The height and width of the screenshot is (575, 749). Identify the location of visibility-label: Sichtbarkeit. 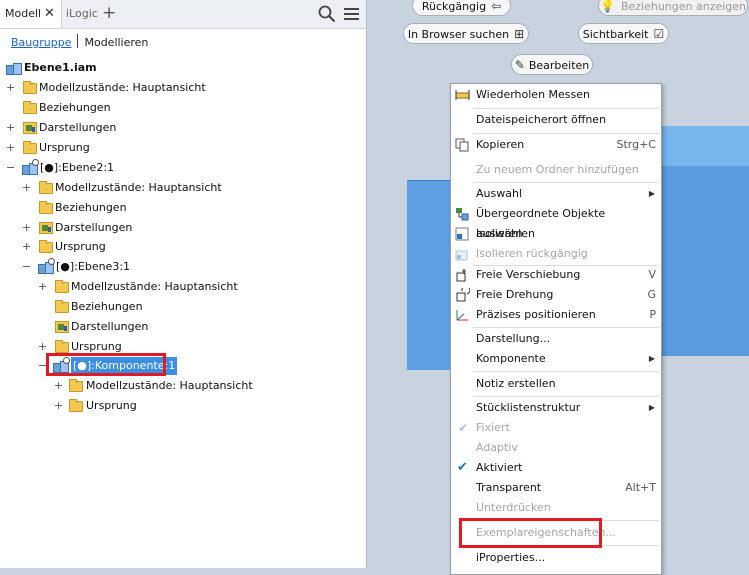
(615, 34).